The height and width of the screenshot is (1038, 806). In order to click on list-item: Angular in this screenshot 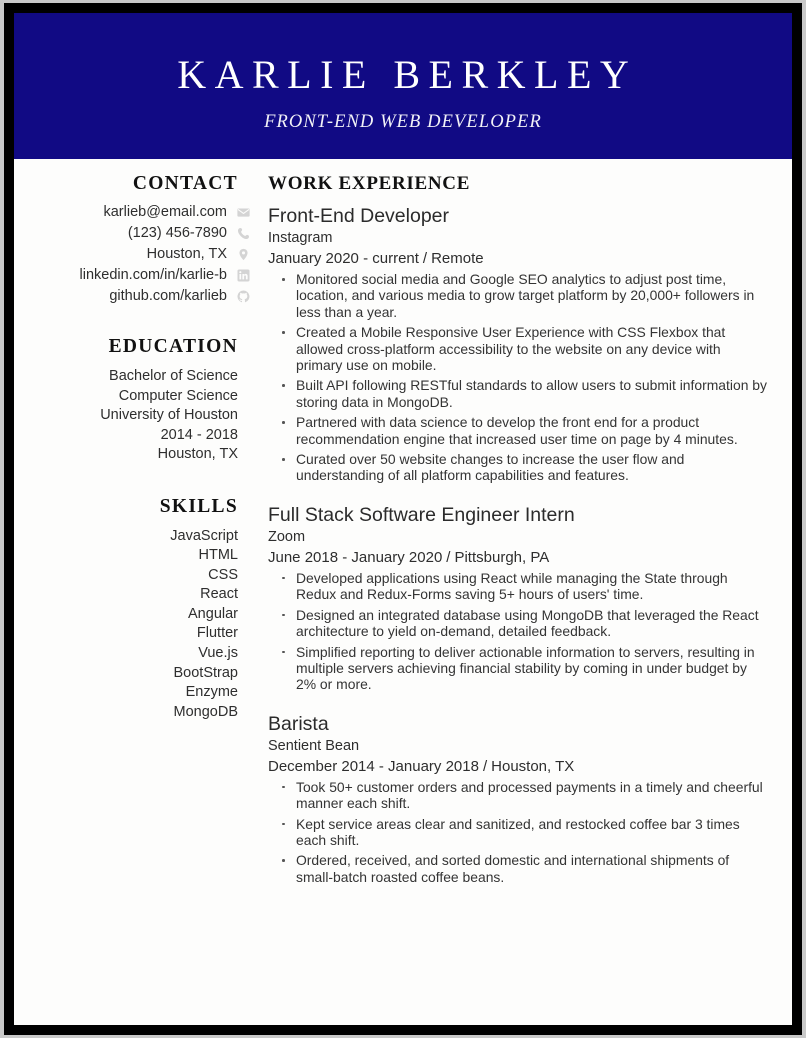, I will do `click(213, 613)`.